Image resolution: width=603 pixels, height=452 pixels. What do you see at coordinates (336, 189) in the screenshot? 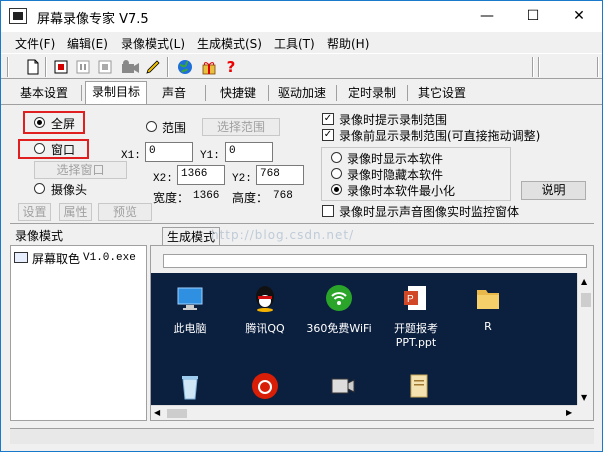
I see `minimize-software-radio` at bounding box center [336, 189].